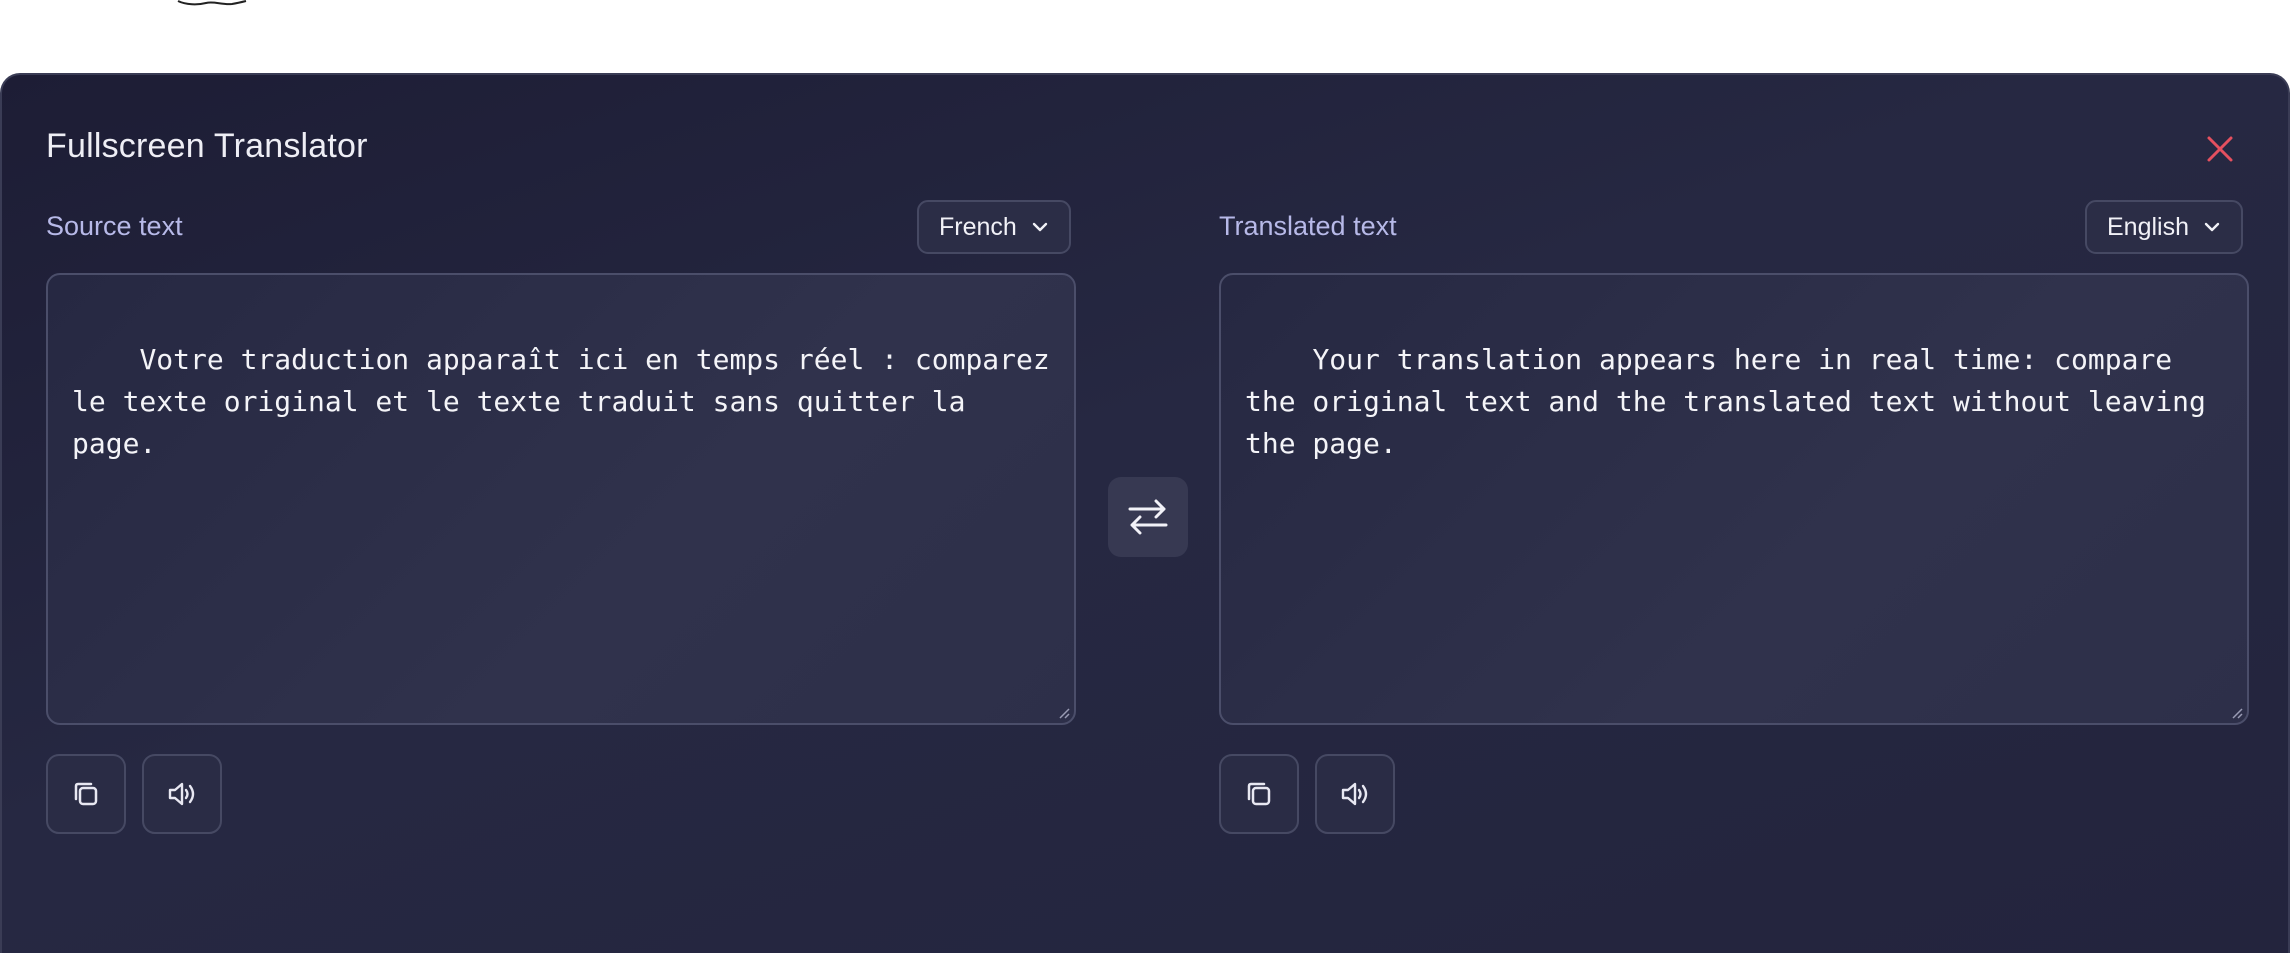  I want to click on source-language-select: French, so click(994, 227).